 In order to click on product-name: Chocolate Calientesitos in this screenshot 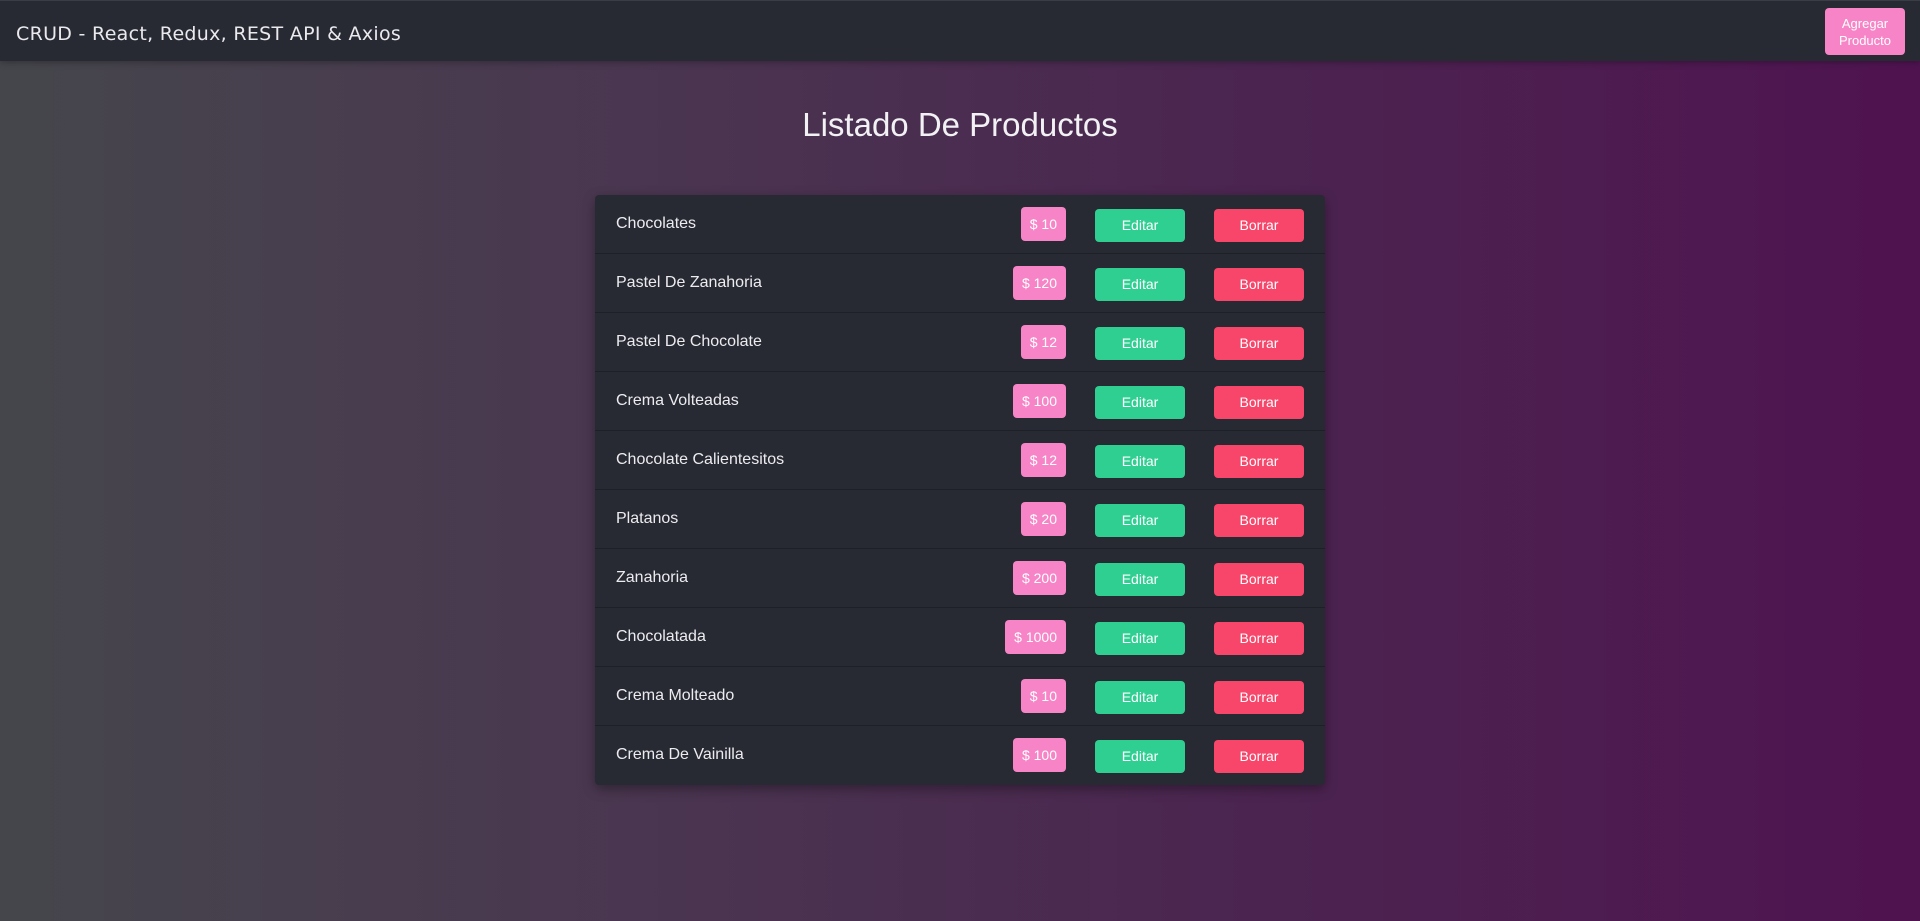, I will do `click(700, 459)`.